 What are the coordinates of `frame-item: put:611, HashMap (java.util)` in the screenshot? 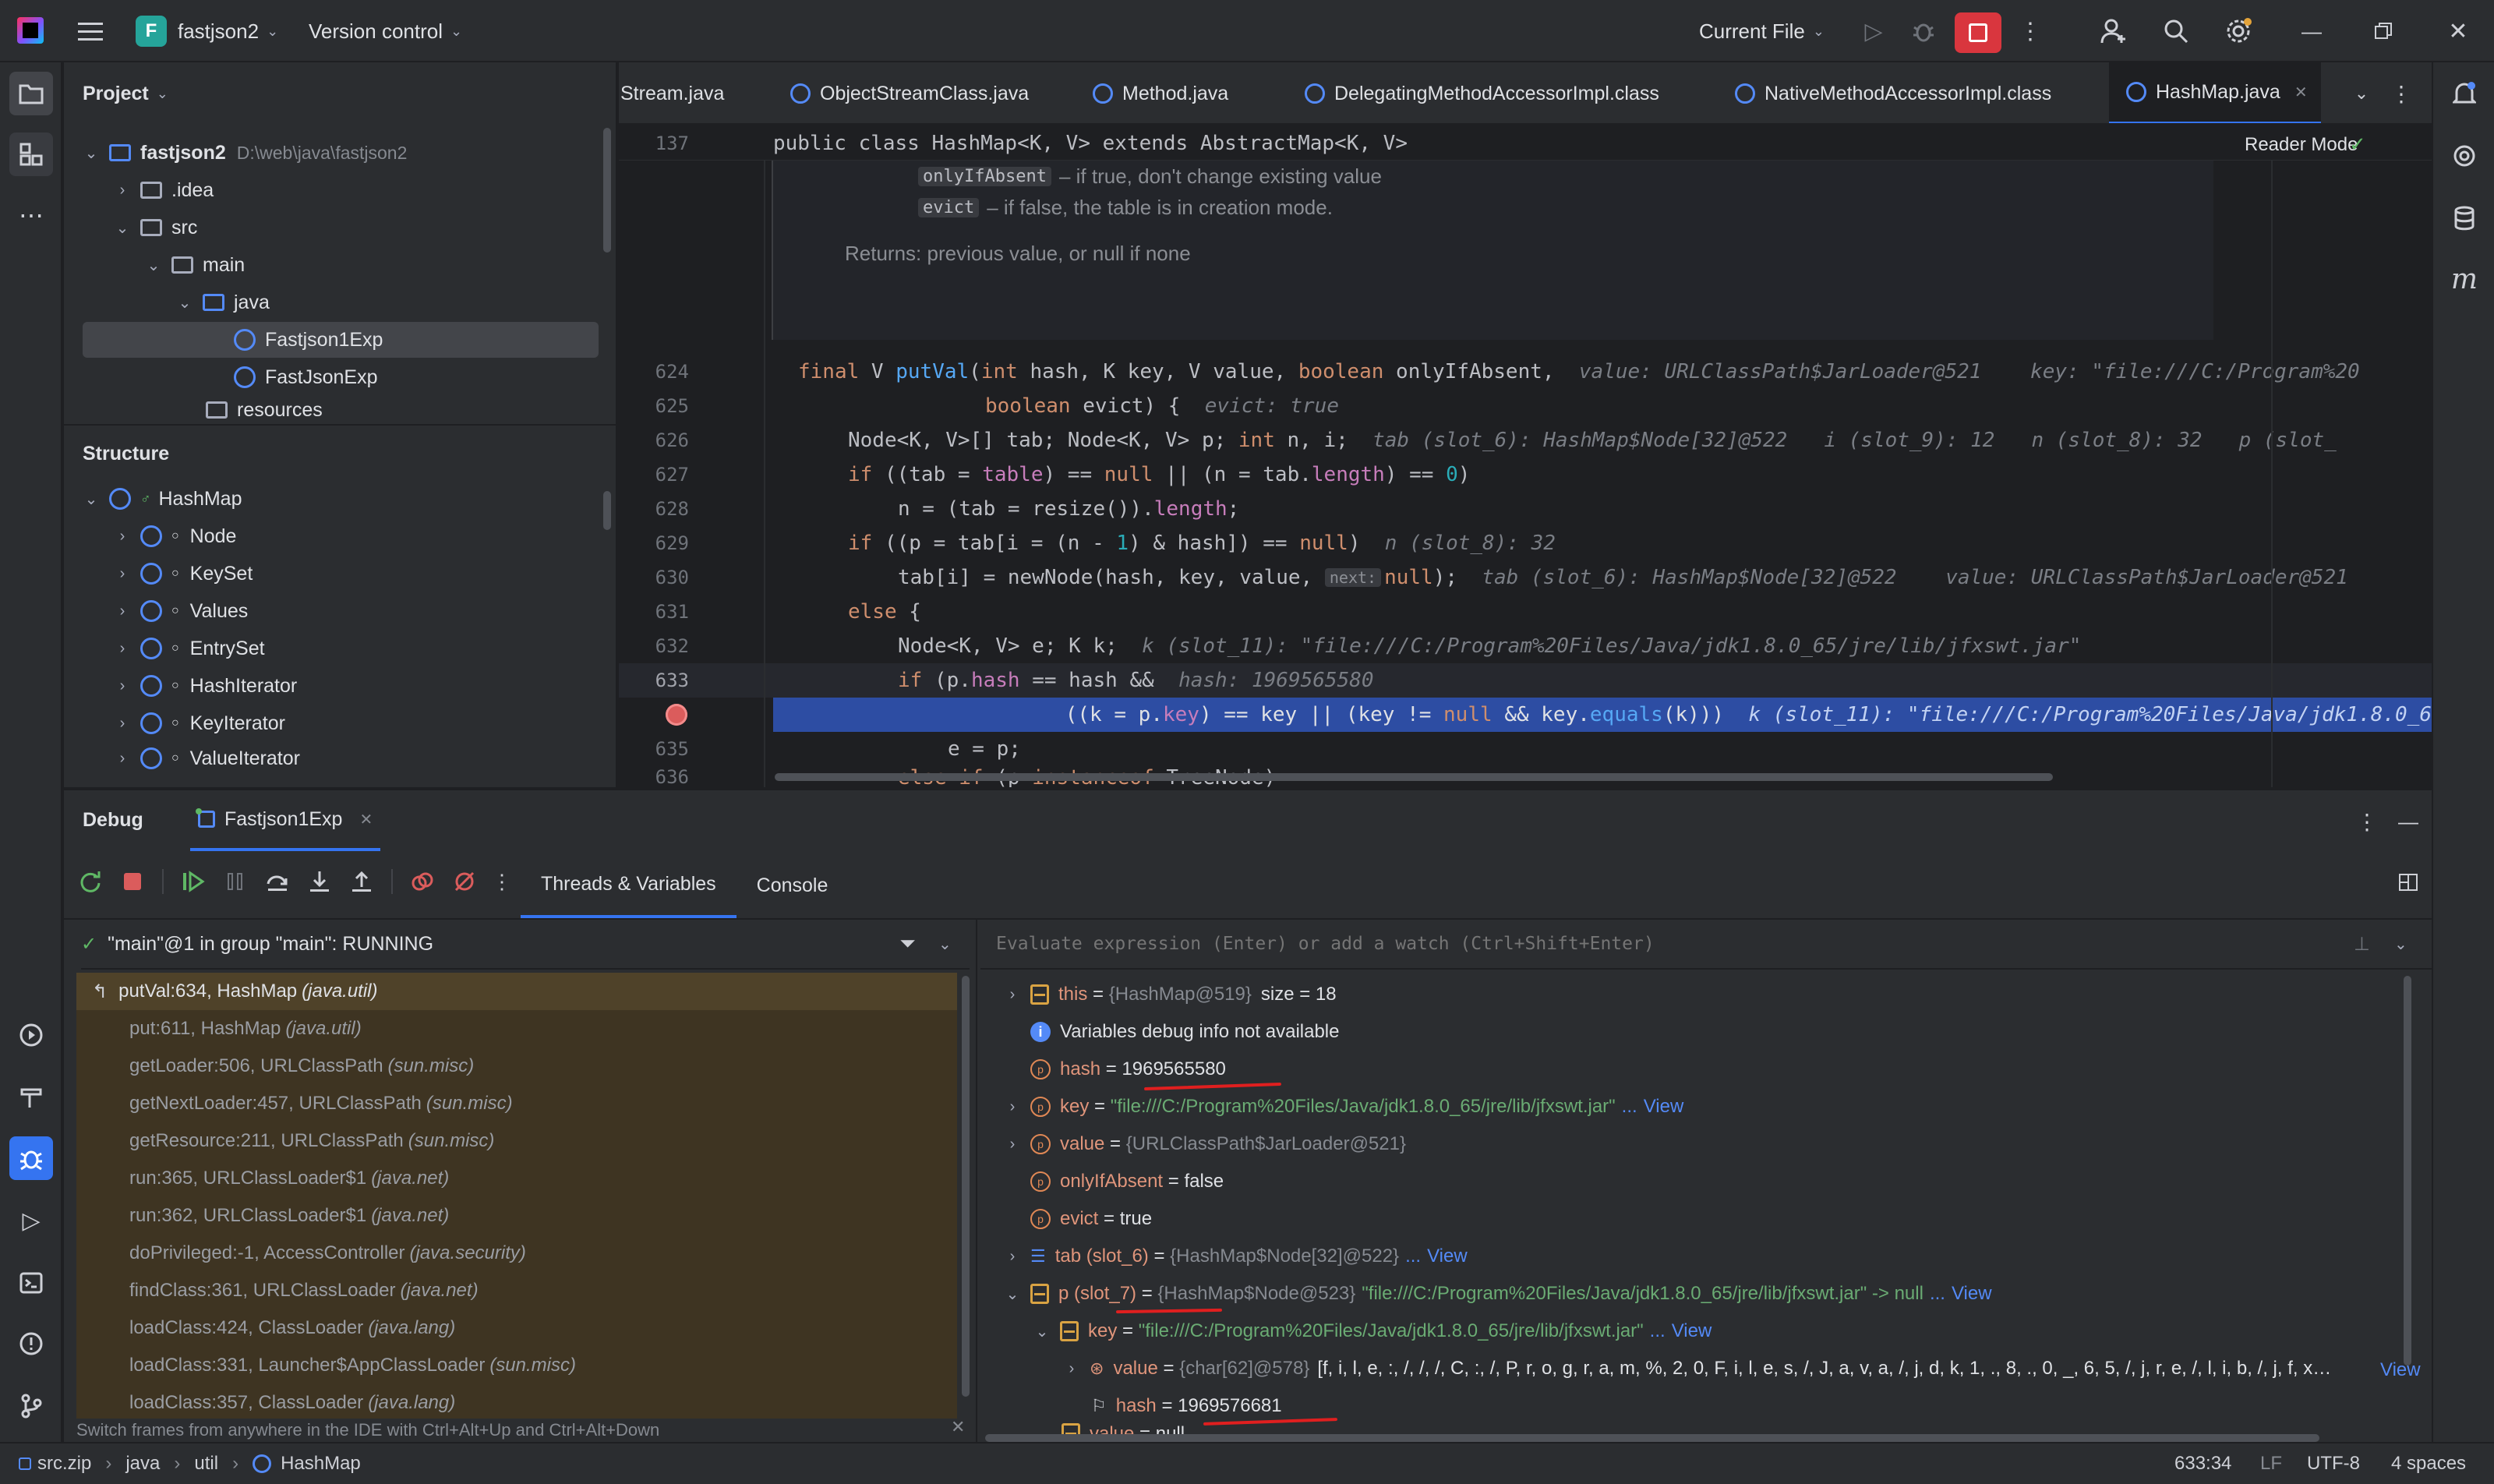 It's located at (516, 1029).